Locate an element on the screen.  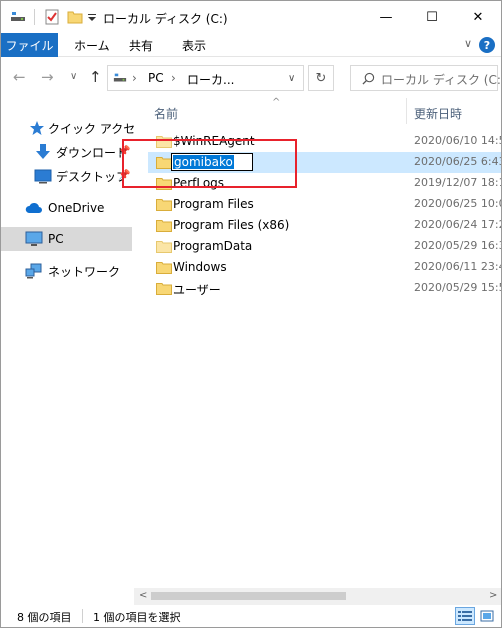
recent-locations-icon: ∨ is located at coordinates (73, 76).